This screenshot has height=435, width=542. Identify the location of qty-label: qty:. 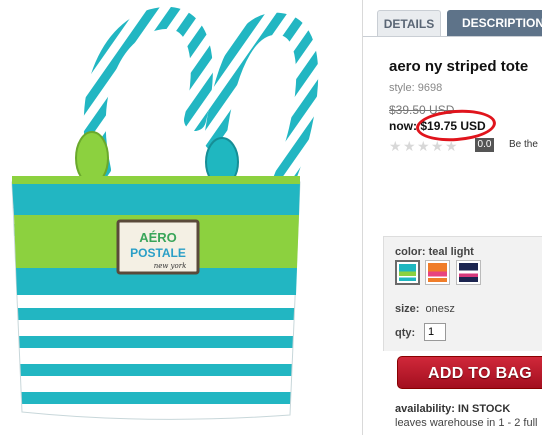
(405, 333).